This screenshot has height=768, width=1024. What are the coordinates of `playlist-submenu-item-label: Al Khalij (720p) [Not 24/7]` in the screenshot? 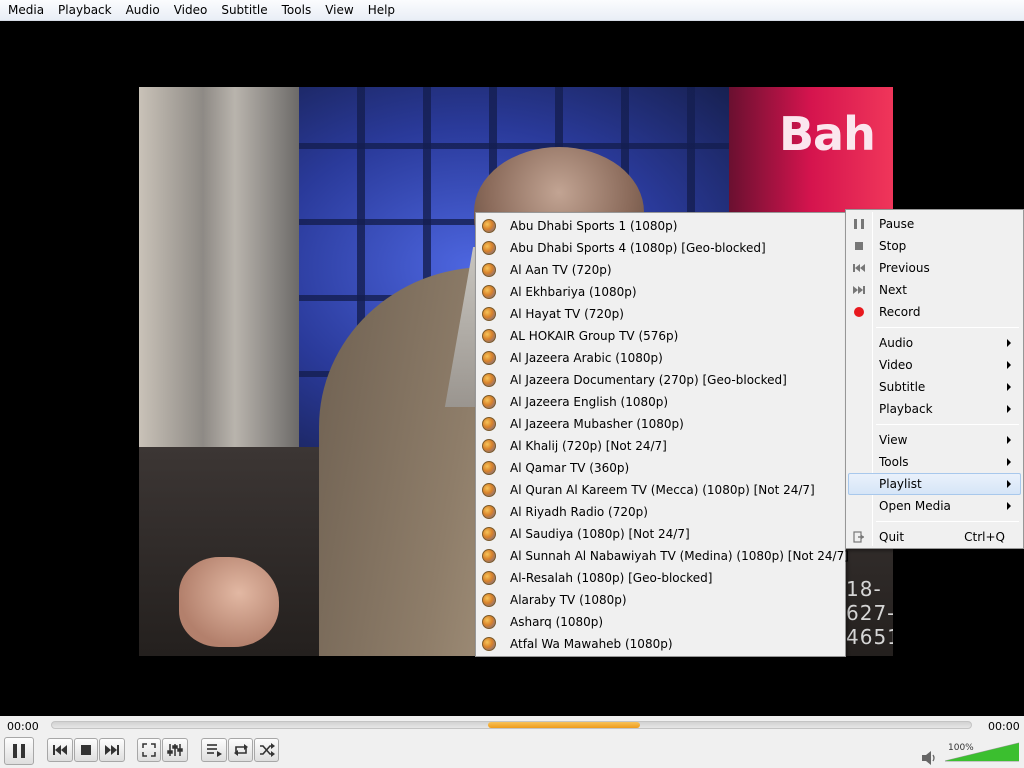 It's located at (588, 446).